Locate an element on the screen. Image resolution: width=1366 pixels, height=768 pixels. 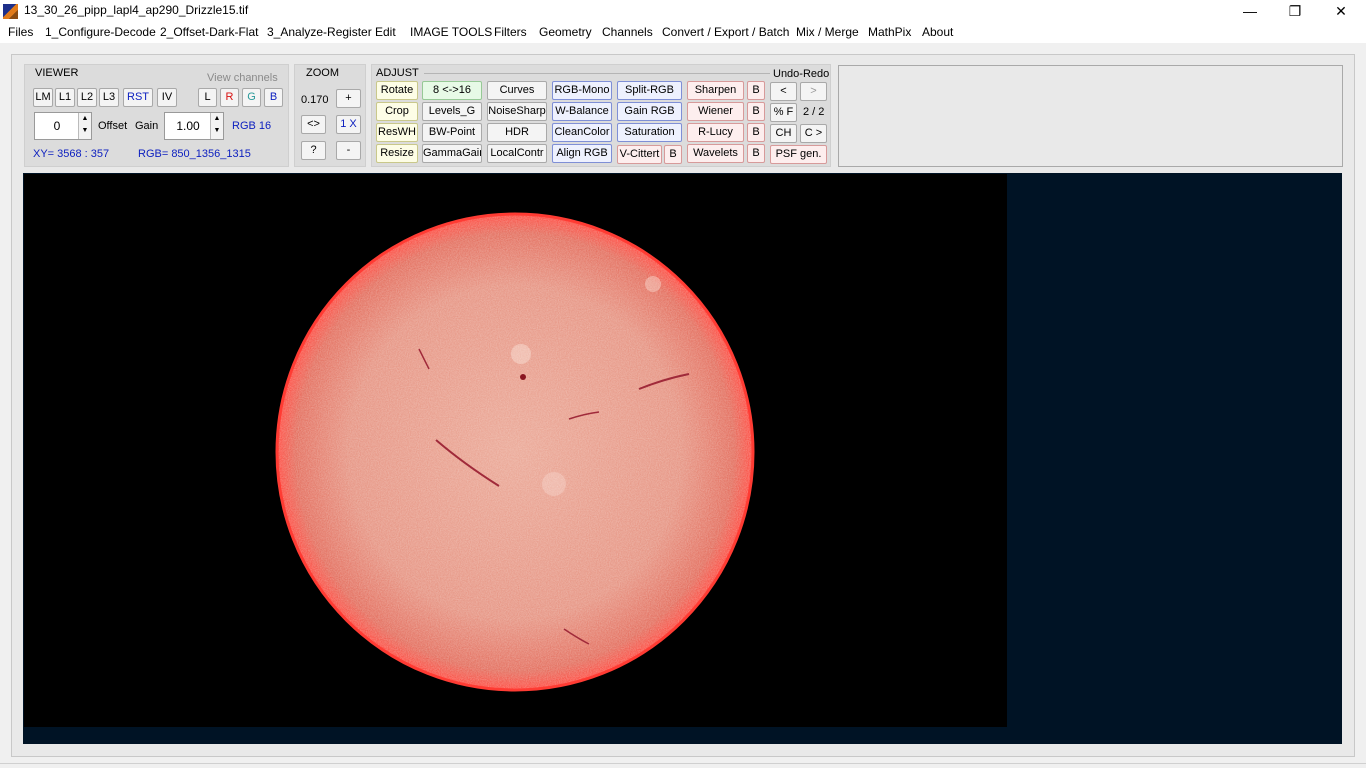
localcontr-button: LocalContr is located at coordinates (517, 153).